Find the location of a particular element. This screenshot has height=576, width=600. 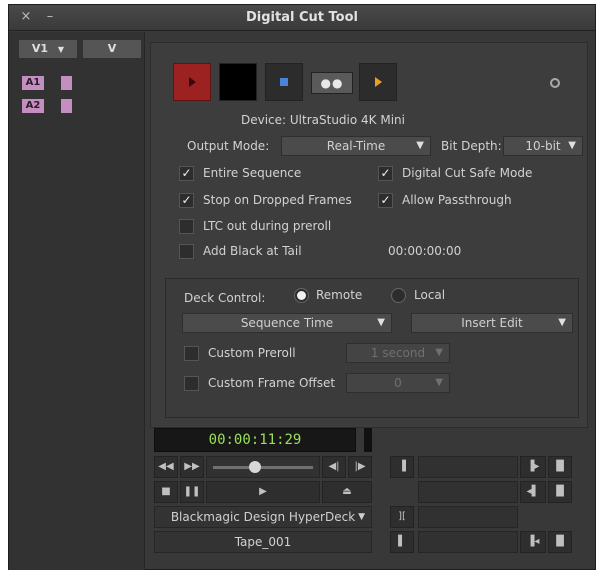

go-to-mark-out-button: ▐◂ is located at coordinates (533, 542).